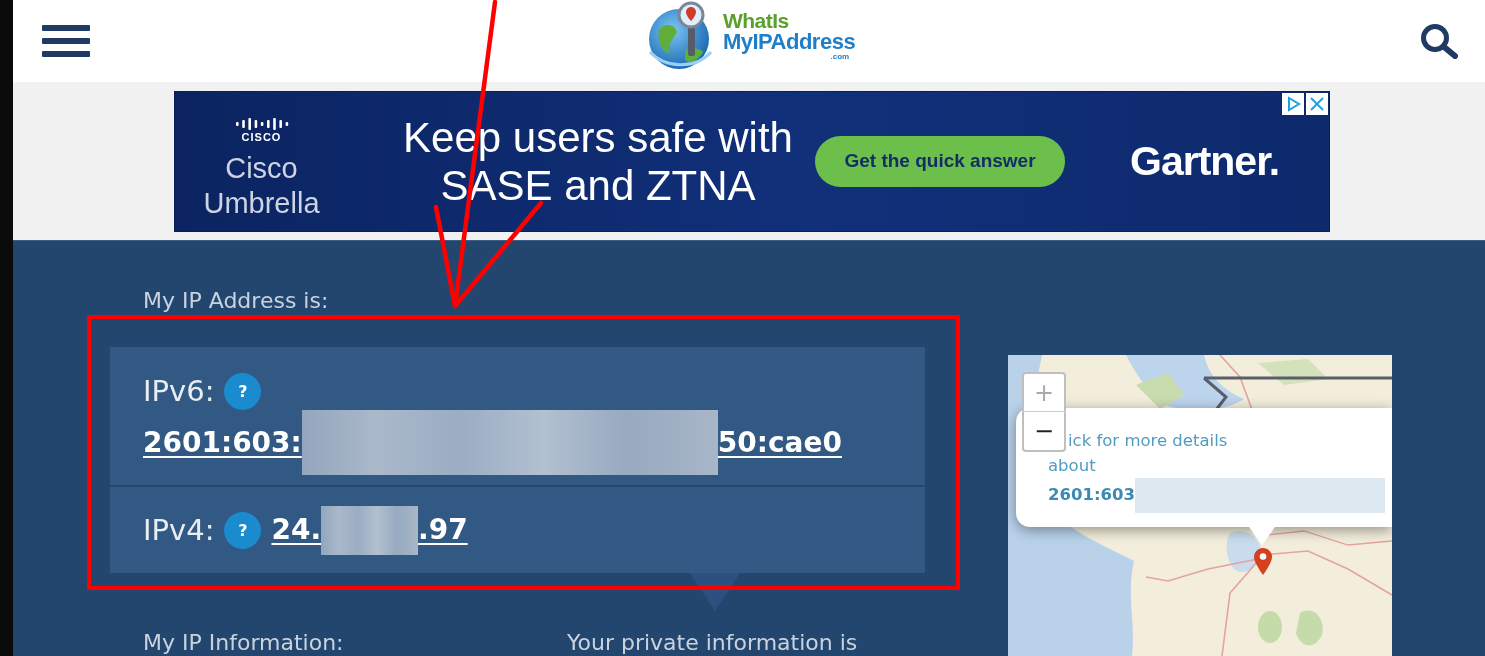 The width and height of the screenshot is (1485, 656). I want to click on logo-text: MyIPAddress, so click(789, 42).